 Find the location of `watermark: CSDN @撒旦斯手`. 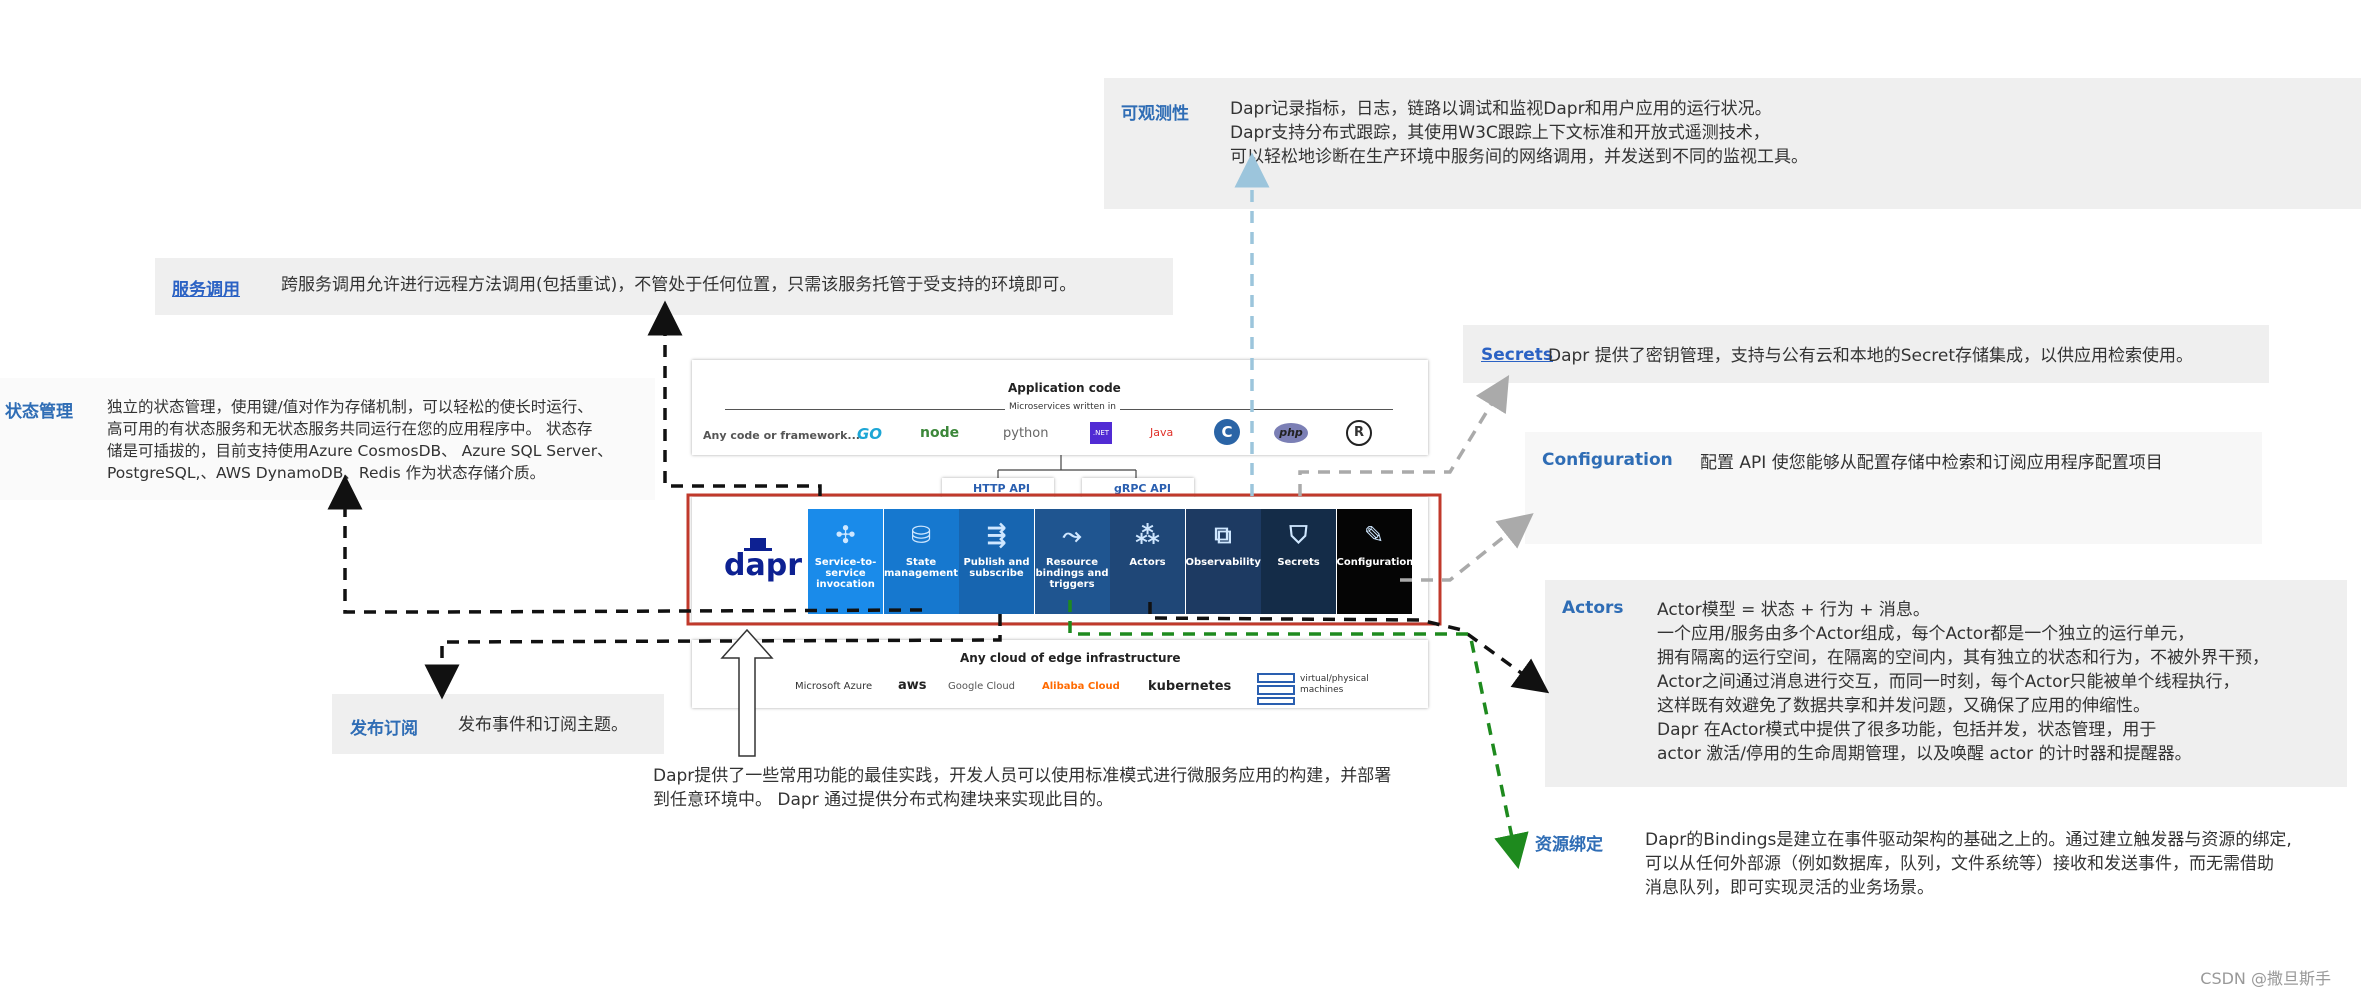

watermark: CSDN @撒旦斯手 is located at coordinates (2265, 978).